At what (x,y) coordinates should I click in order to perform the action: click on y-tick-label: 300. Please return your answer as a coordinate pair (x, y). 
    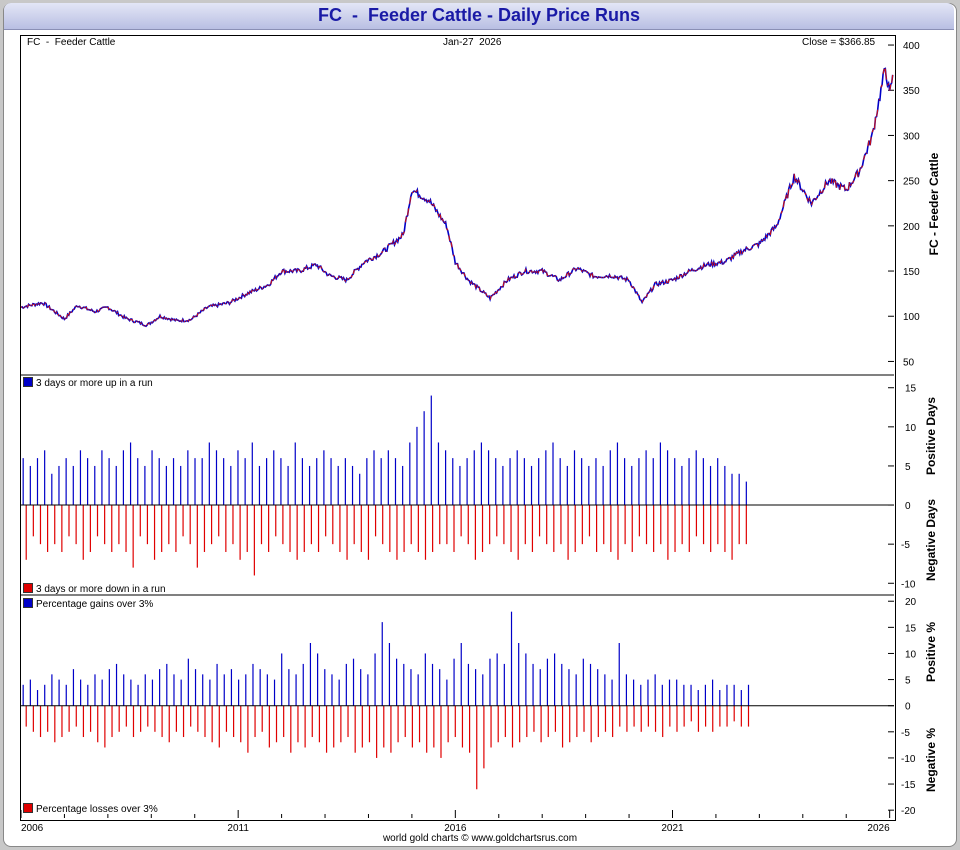
    Looking at the image, I should click on (911, 136).